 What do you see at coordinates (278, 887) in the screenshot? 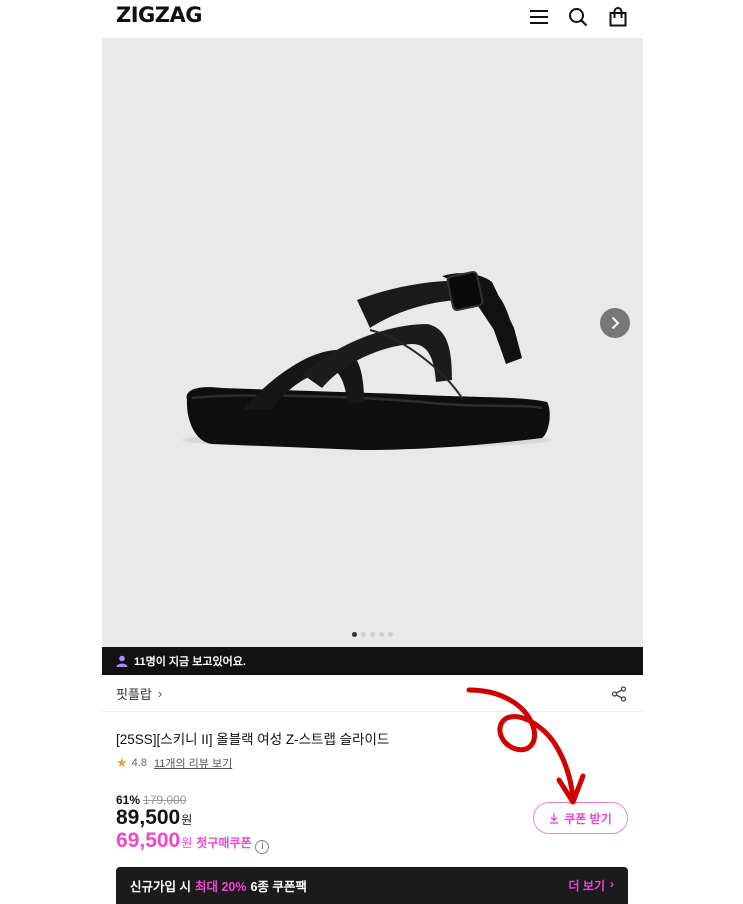
I see `banner-text-post: 6종 쿠폰팩` at bounding box center [278, 887].